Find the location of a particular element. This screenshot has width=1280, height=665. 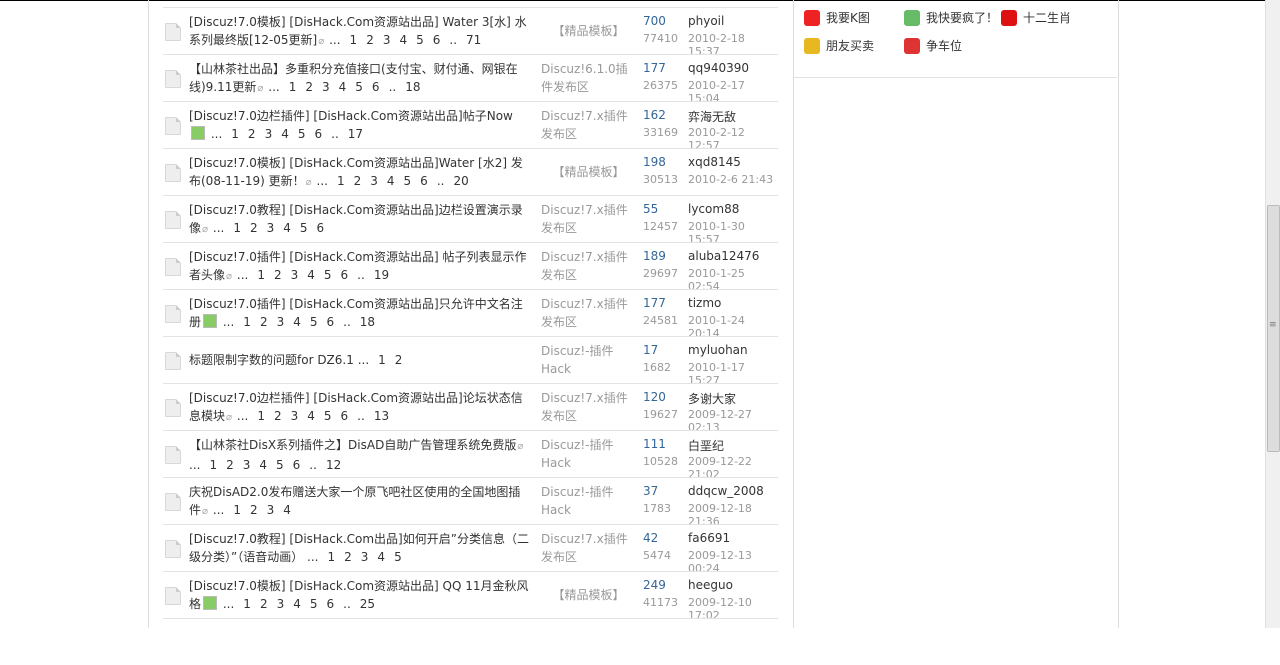

page-link: 20 is located at coordinates (460, 181).